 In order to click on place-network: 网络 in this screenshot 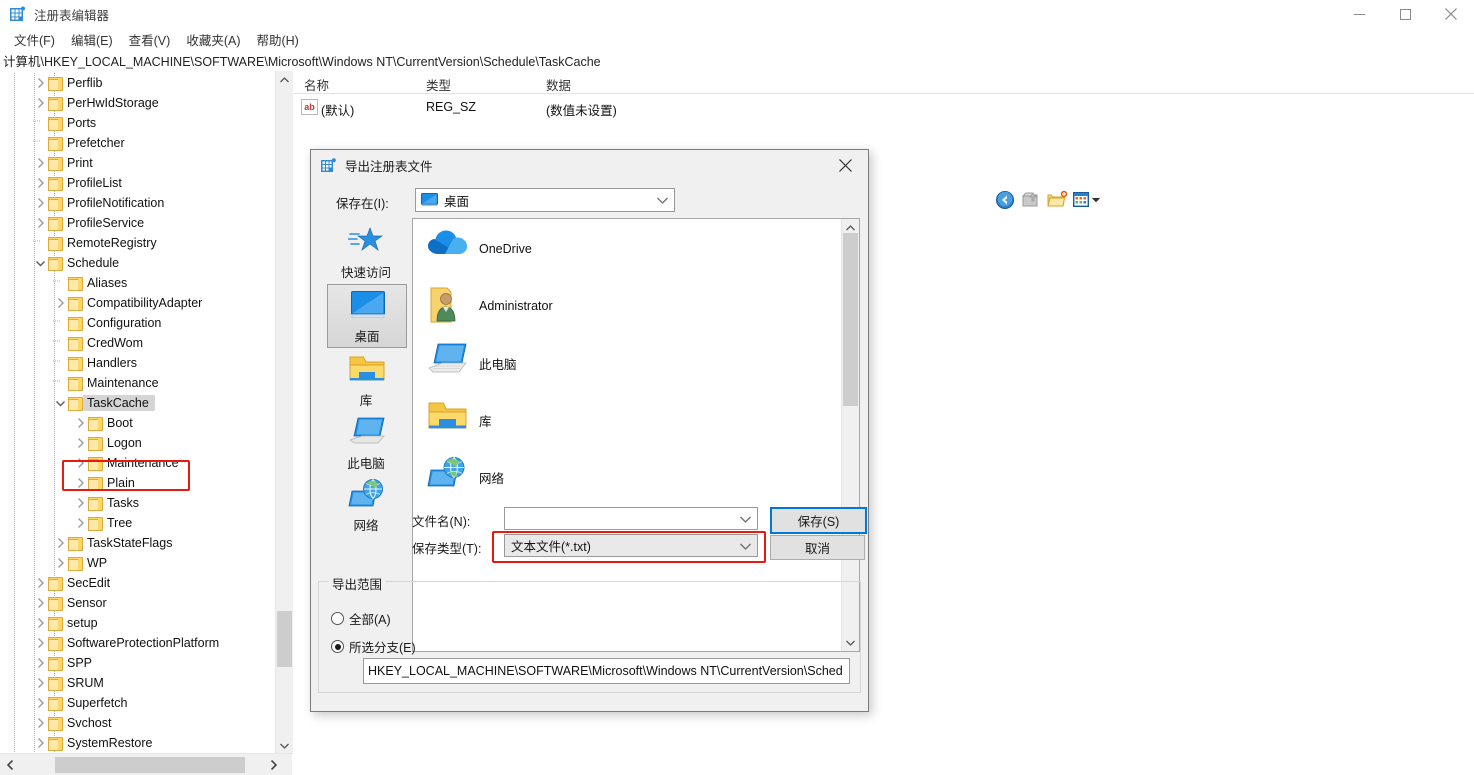, I will do `click(366, 505)`.